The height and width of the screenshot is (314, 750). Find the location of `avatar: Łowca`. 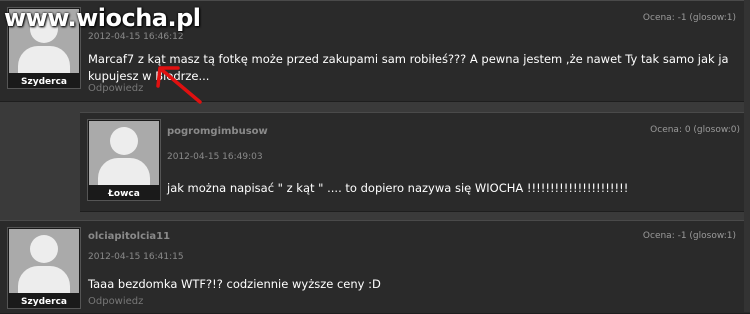

avatar: Łowca is located at coordinates (124, 160).